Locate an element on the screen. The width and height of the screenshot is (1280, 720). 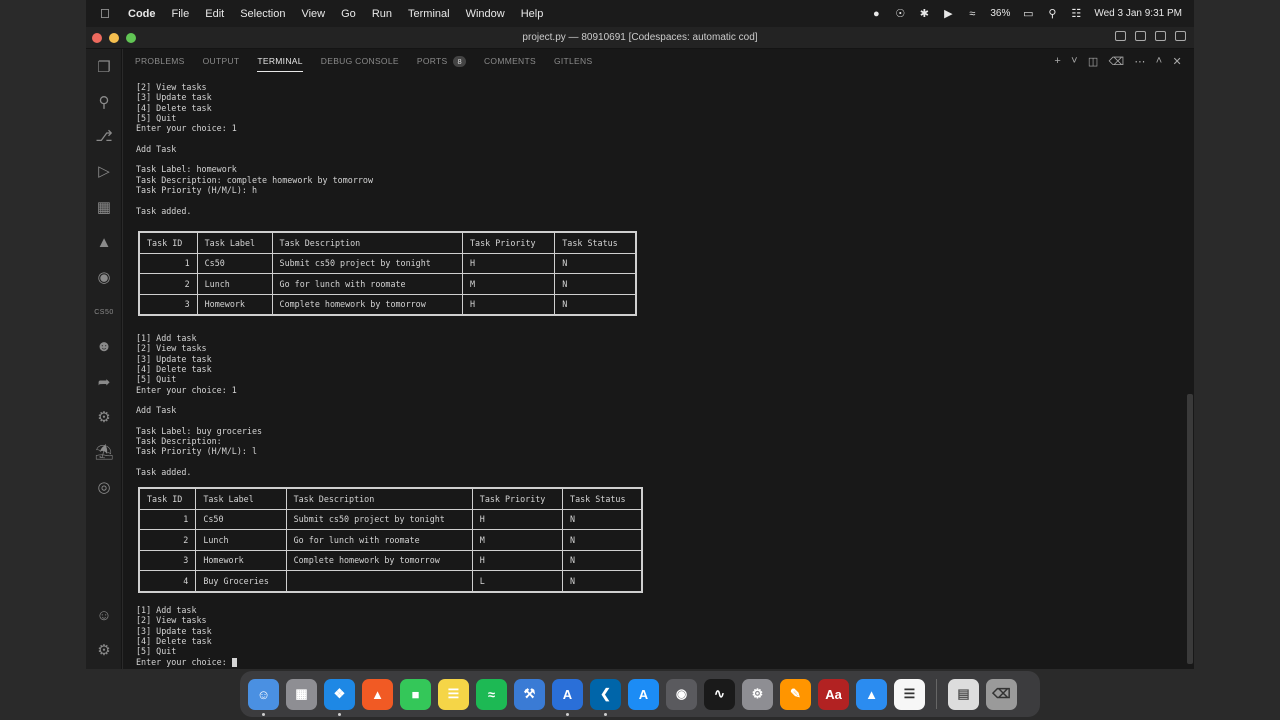
clock: Wed 3 Jan 9:31 PM is located at coordinates (1138, 13).